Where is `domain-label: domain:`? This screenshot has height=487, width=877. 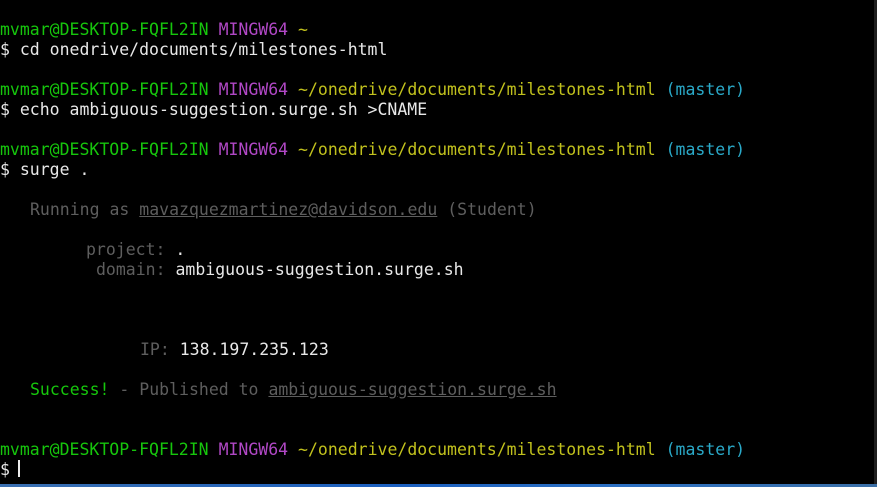 domain-label: domain: is located at coordinates (131, 269).